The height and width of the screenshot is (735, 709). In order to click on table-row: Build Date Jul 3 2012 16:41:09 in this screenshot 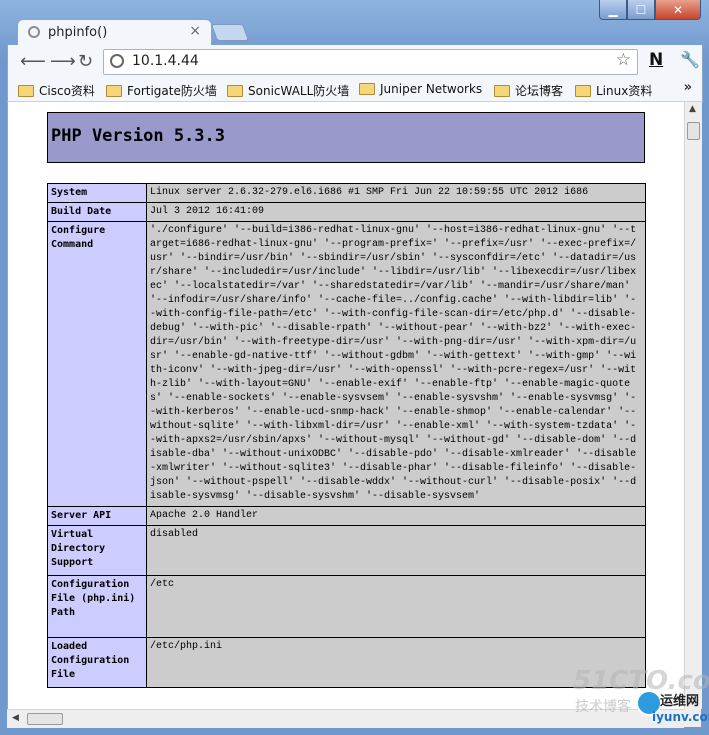, I will do `click(346, 212)`.